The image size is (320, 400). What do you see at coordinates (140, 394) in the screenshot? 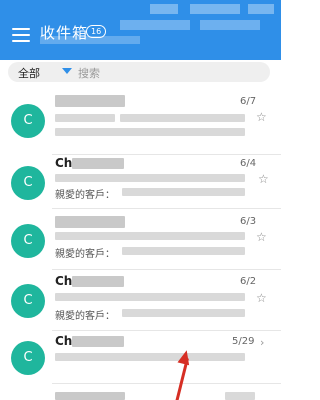
I see `message-row` at bounding box center [140, 394].